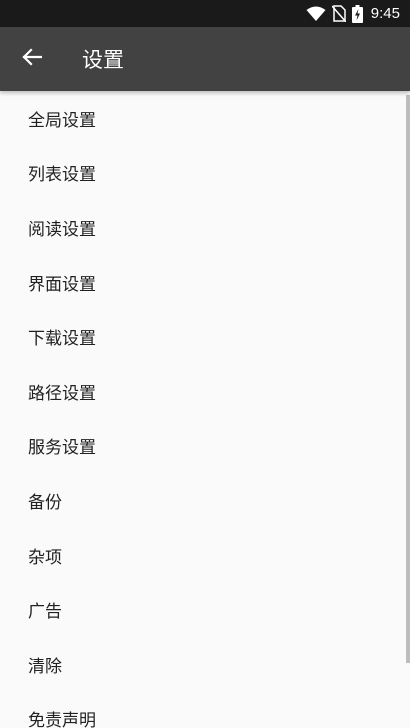 The image size is (410, 728). Describe the element at coordinates (205, 13) in the screenshot. I see `status-bar: 9:45` at that location.